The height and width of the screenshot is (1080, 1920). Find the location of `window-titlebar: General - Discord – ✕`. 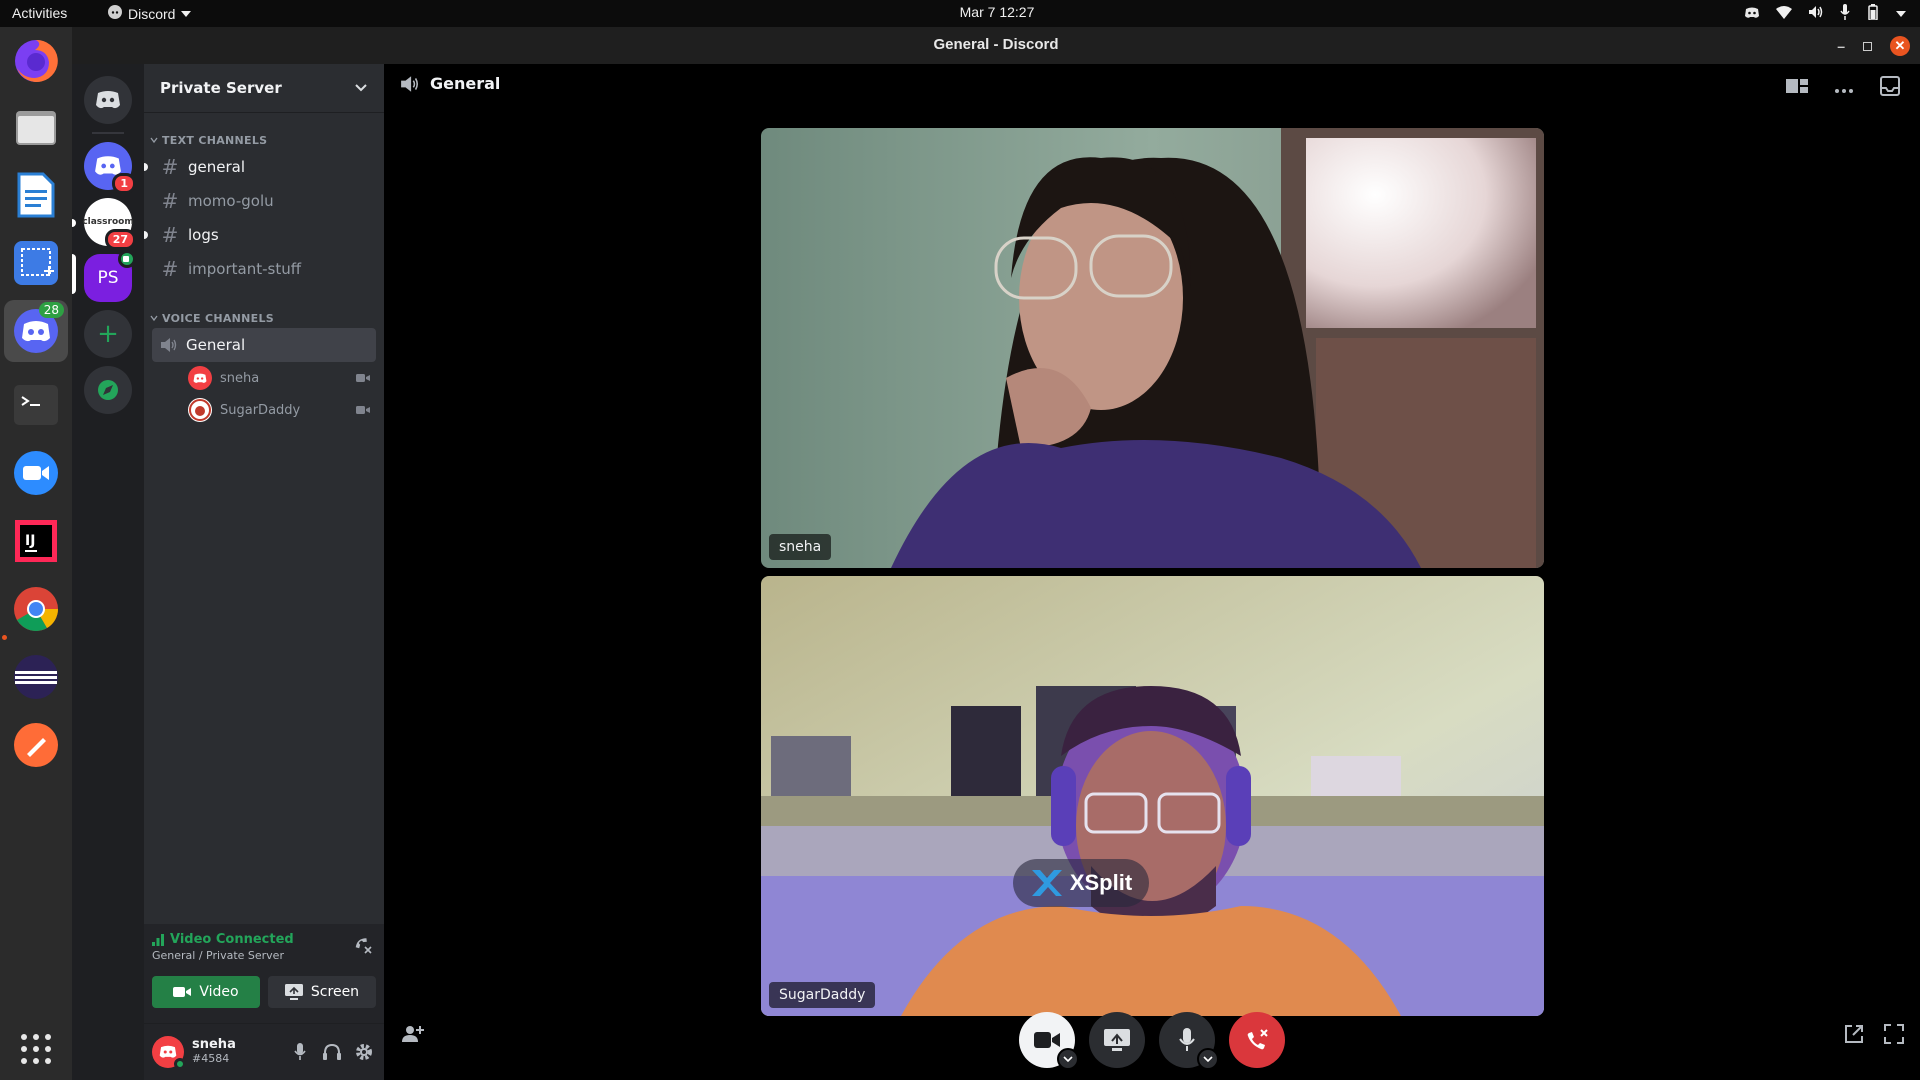

window-titlebar: General - Discord – ✕ is located at coordinates (996, 45).